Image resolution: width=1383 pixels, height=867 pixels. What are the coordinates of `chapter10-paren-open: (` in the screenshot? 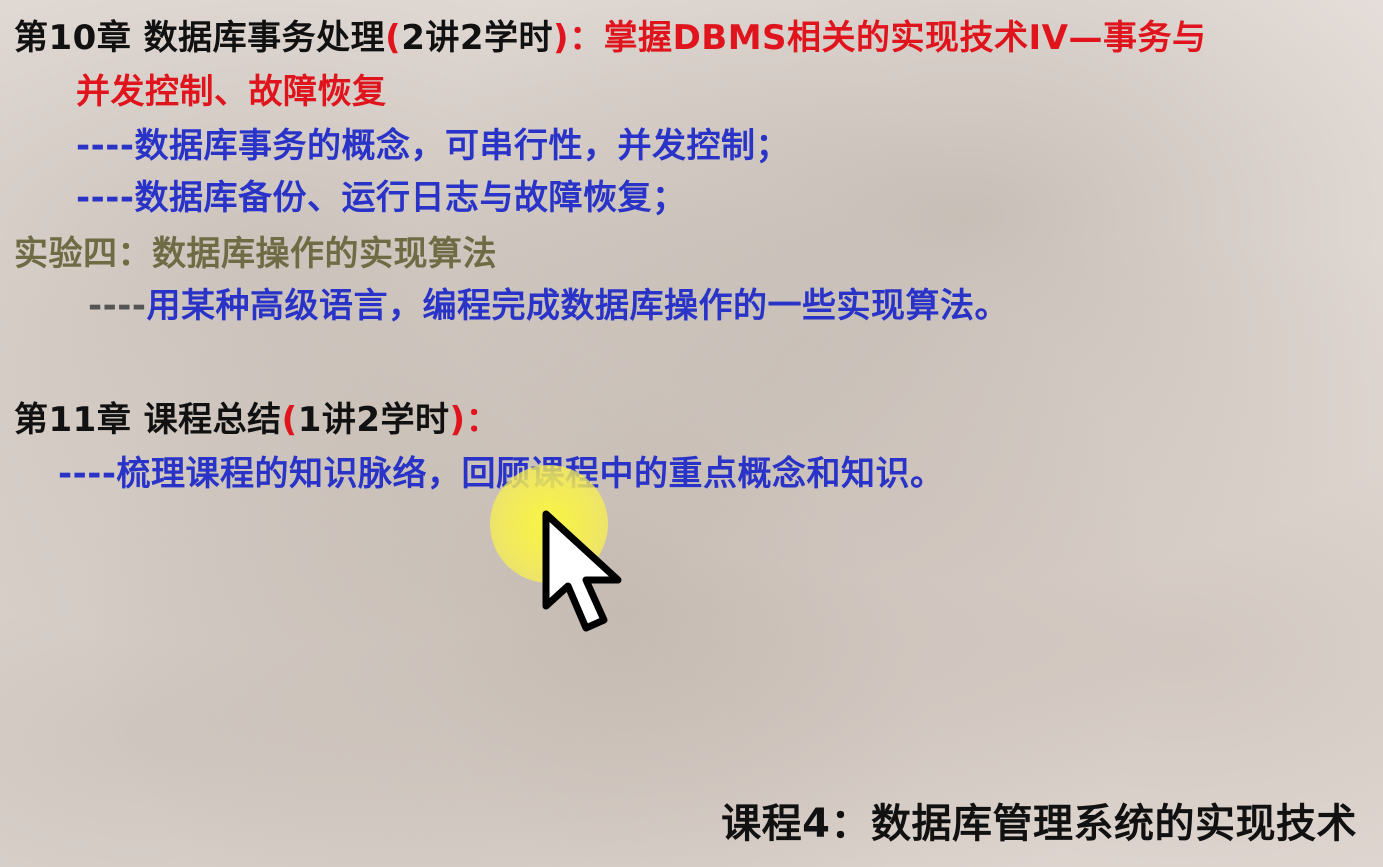 It's located at (393, 38).